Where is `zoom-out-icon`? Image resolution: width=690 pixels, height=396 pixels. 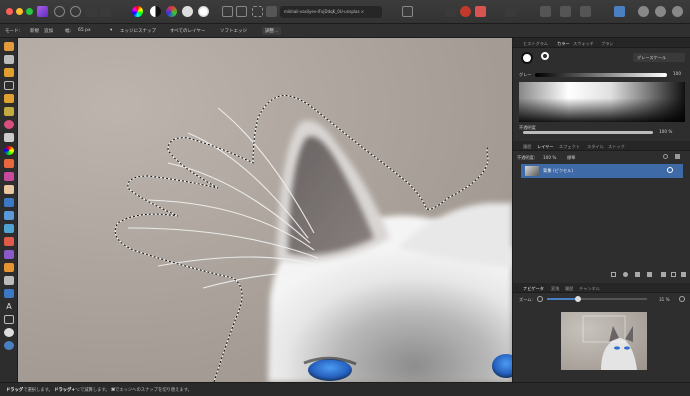 zoom-out-icon is located at coordinates (540, 299).